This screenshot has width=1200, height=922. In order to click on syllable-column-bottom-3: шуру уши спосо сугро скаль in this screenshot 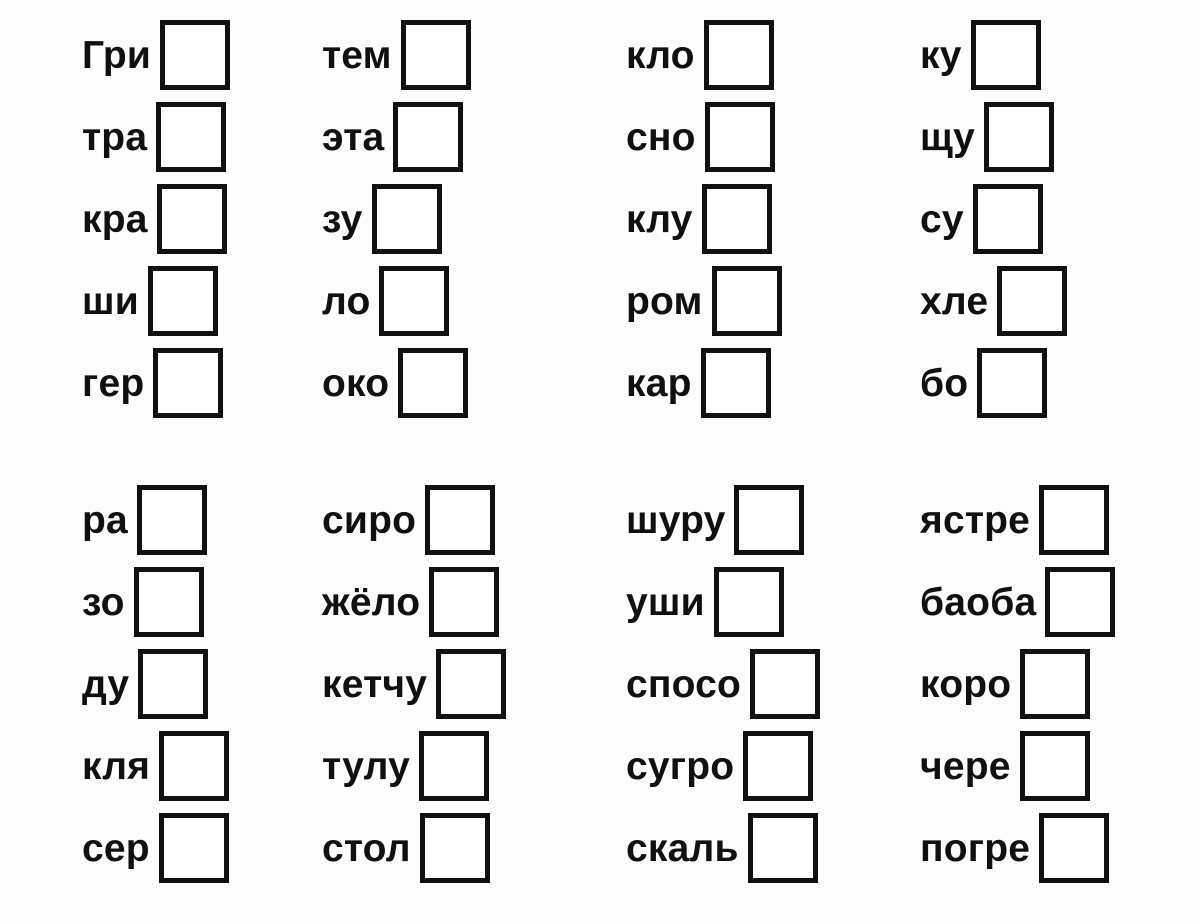, I will do `click(750, 684)`.